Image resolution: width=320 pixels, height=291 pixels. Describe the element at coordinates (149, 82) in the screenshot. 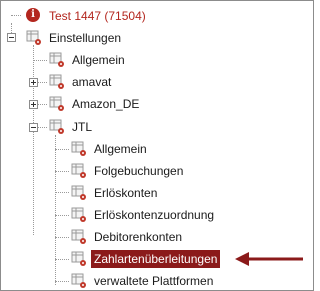

I see `tree-node-amavat: amavat` at that location.